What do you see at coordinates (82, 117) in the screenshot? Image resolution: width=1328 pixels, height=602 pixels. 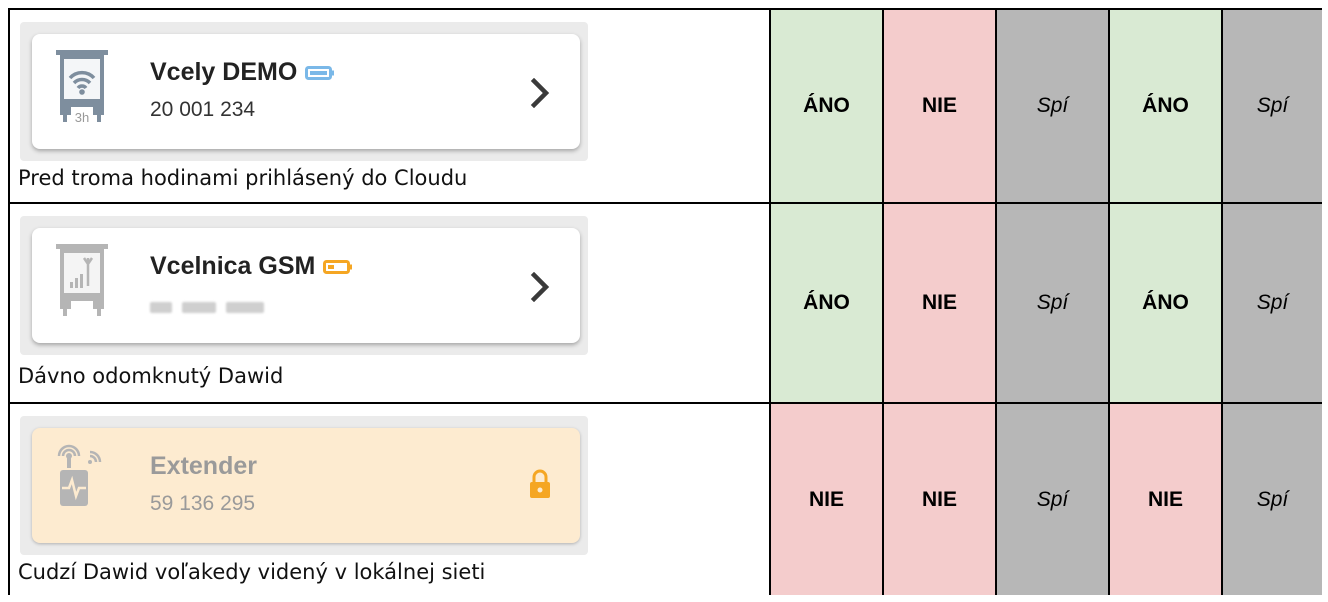 I see `last-seen-age: 3h` at bounding box center [82, 117].